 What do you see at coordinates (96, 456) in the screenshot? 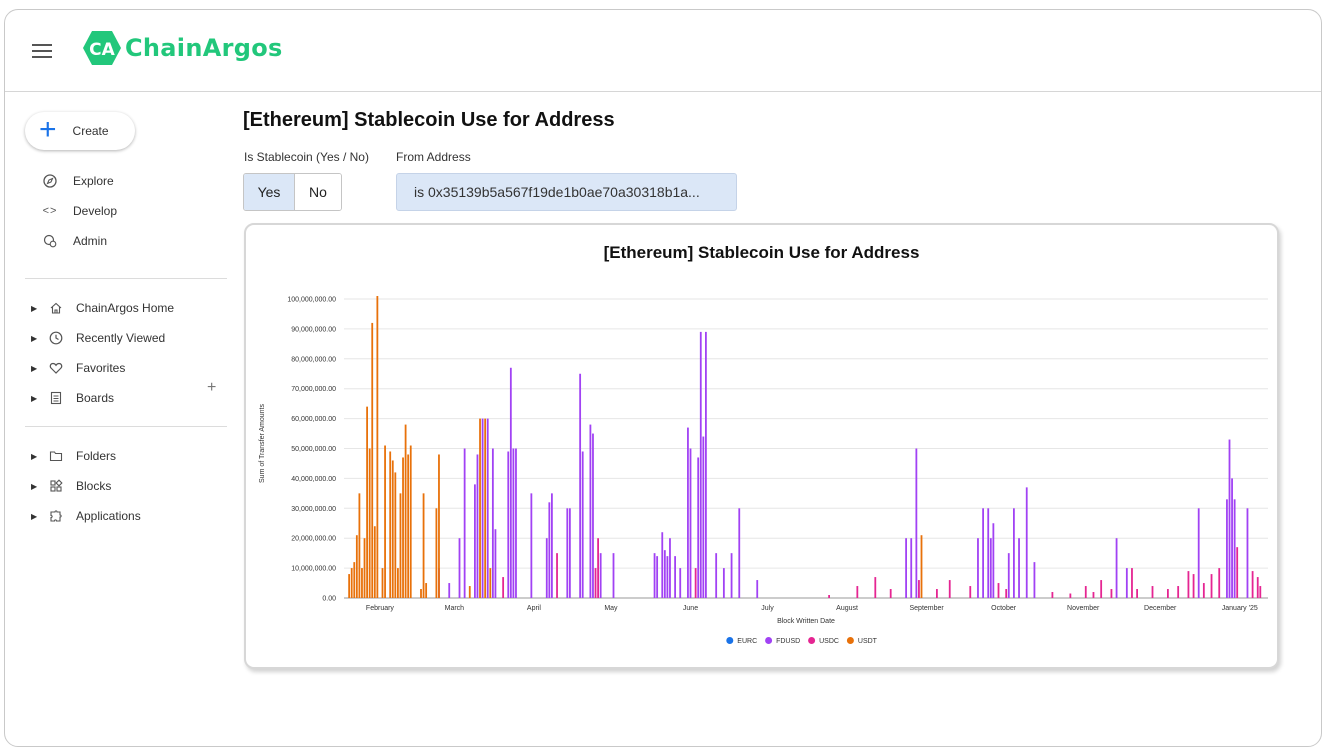
I see `tree-item-label: Folders` at bounding box center [96, 456].